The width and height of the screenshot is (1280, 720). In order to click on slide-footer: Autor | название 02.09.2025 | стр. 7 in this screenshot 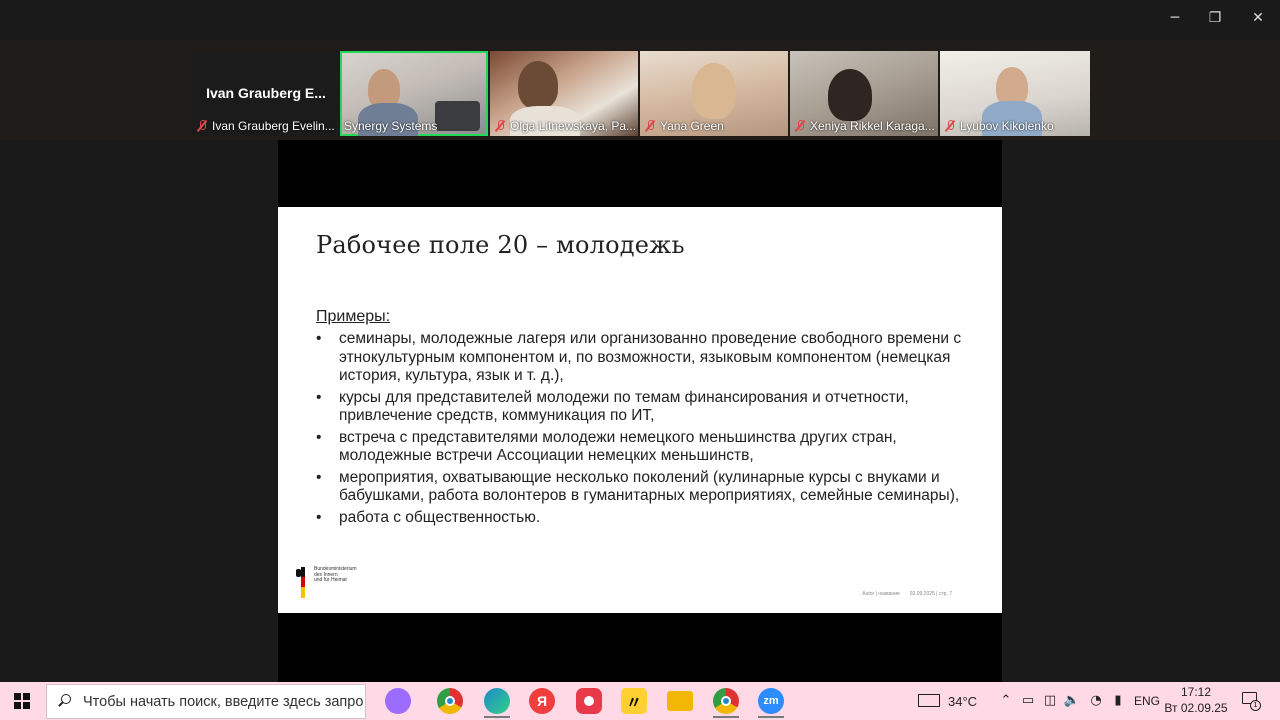, I will do `click(907, 594)`.